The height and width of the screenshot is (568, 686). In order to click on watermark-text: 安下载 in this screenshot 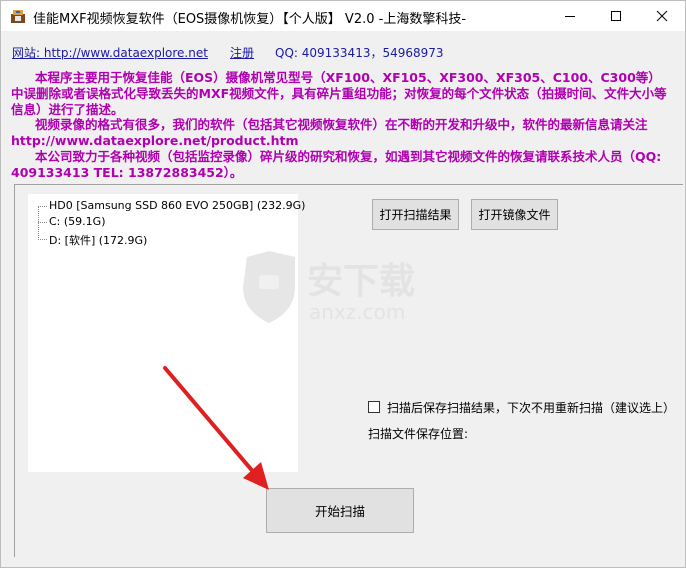, I will do `click(361, 281)`.